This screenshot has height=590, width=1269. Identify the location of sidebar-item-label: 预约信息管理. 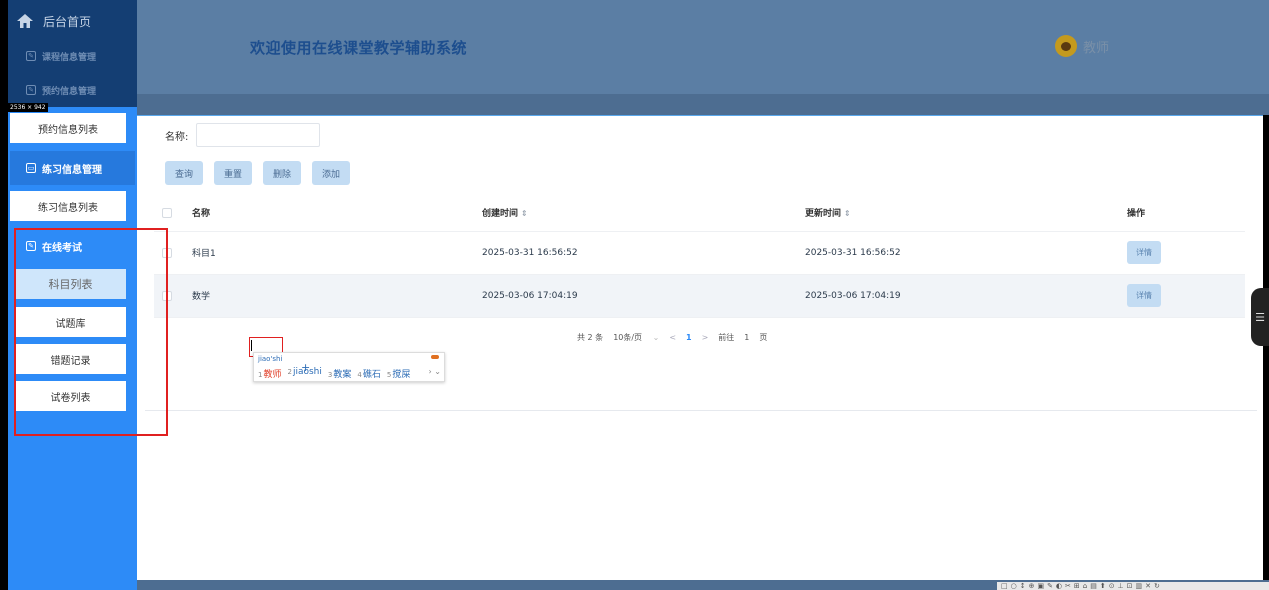
(69, 91).